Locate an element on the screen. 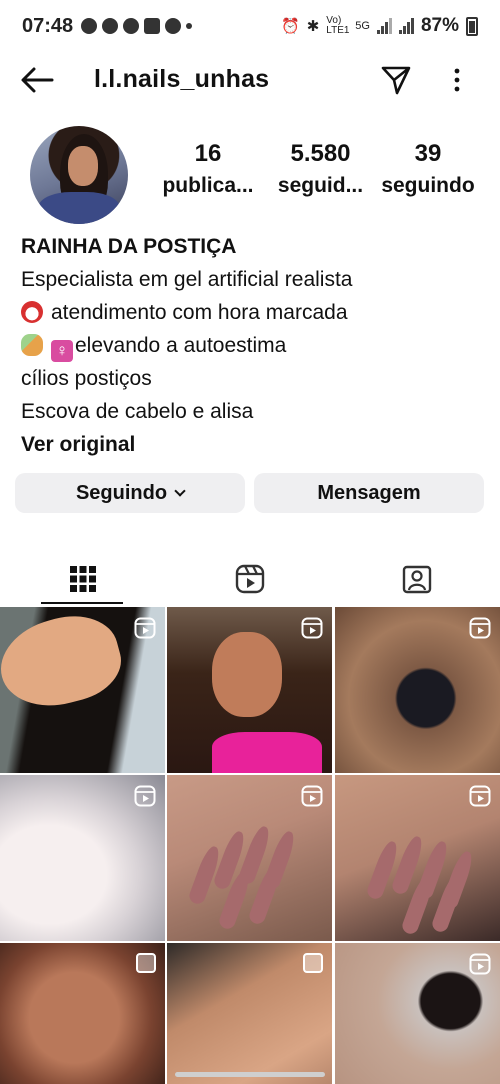  battery-icon is located at coordinates (472, 26).